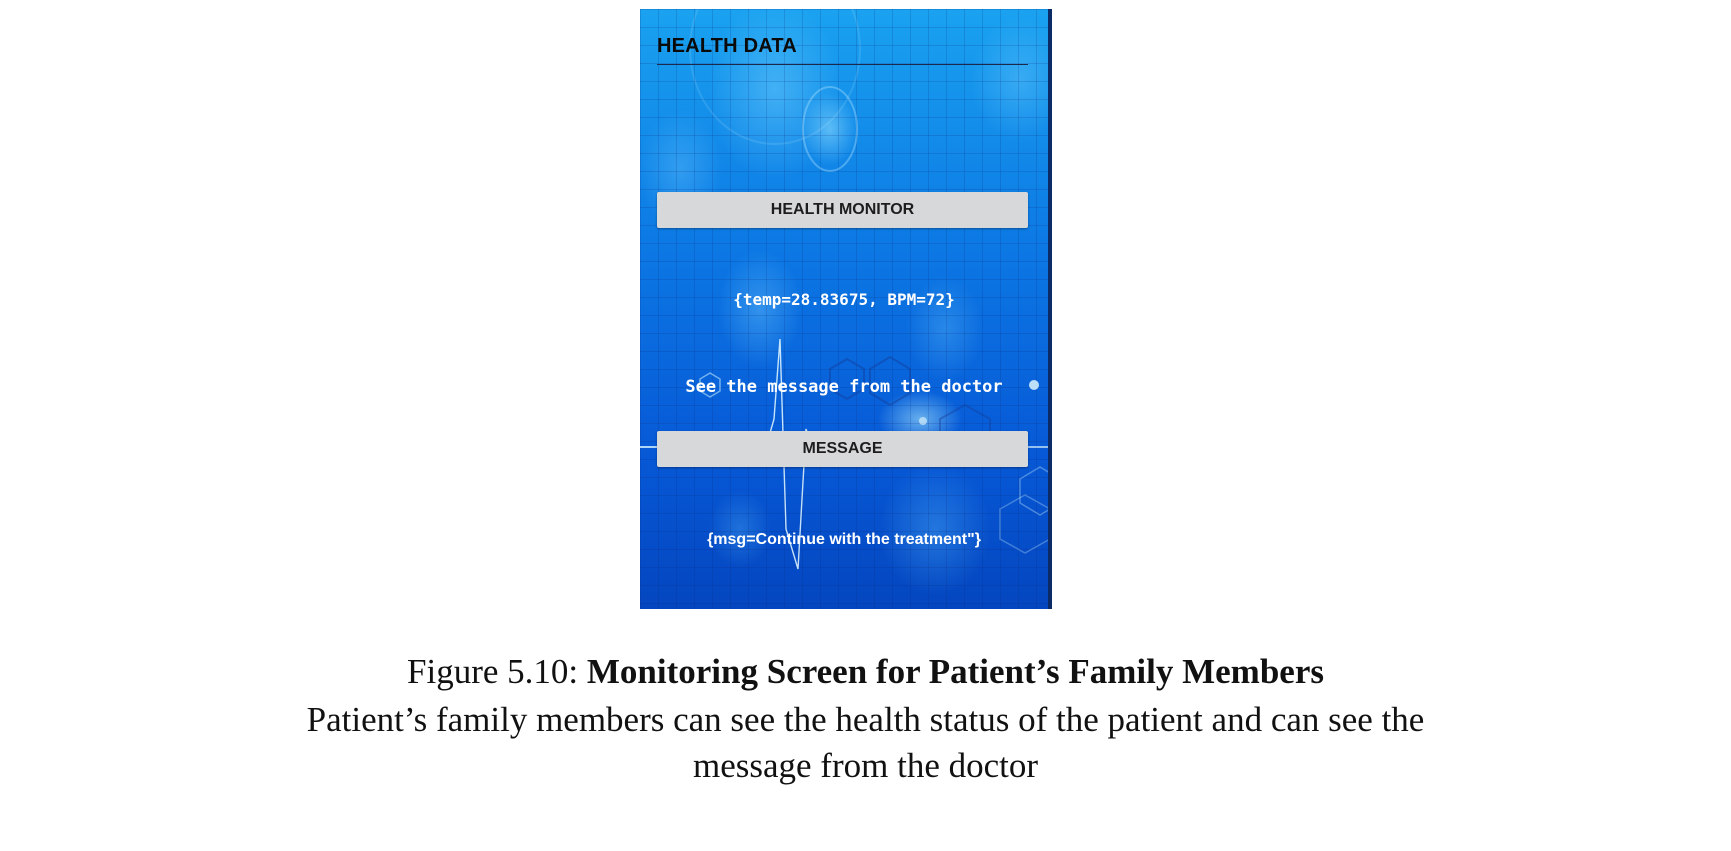  I want to click on figure-description-line-2: message from the doctor, so click(865, 765).